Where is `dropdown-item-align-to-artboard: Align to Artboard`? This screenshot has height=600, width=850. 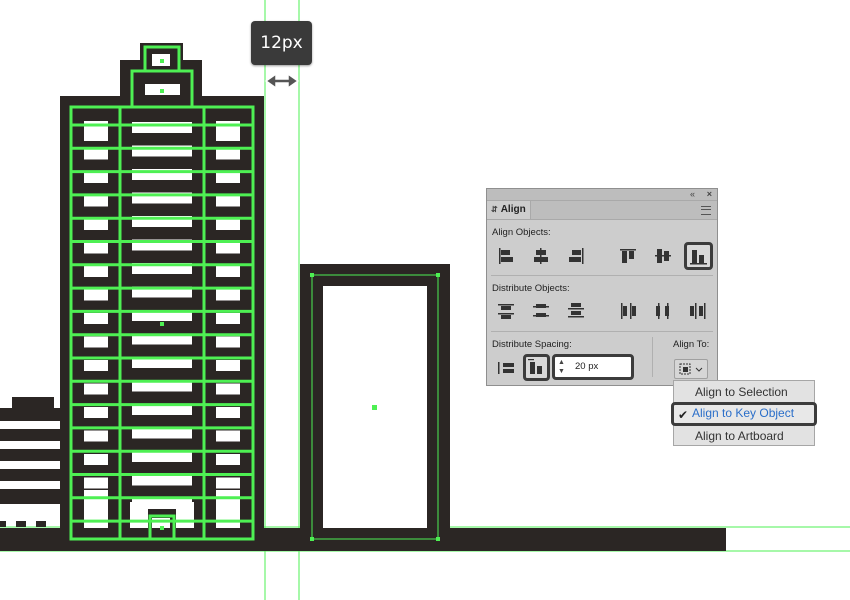
dropdown-item-align-to-artboard: Align to Artboard is located at coordinates (744, 436).